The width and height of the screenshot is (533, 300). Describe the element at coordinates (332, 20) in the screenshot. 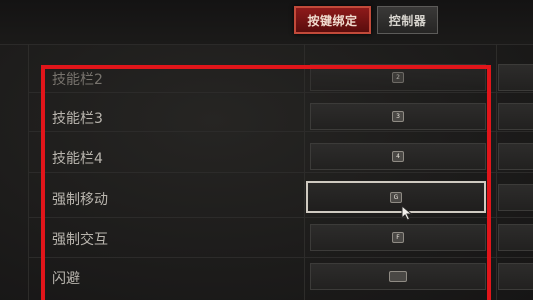

I see `tab-keybindings: 按键绑定` at that location.